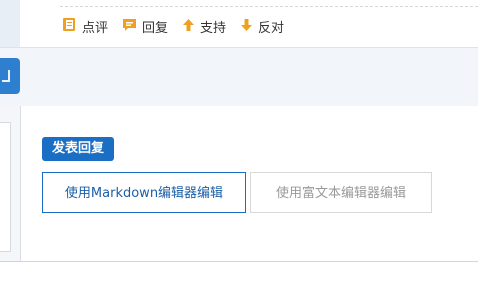 The image size is (478, 284). I want to click on comment-book-icon, so click(69, 26).